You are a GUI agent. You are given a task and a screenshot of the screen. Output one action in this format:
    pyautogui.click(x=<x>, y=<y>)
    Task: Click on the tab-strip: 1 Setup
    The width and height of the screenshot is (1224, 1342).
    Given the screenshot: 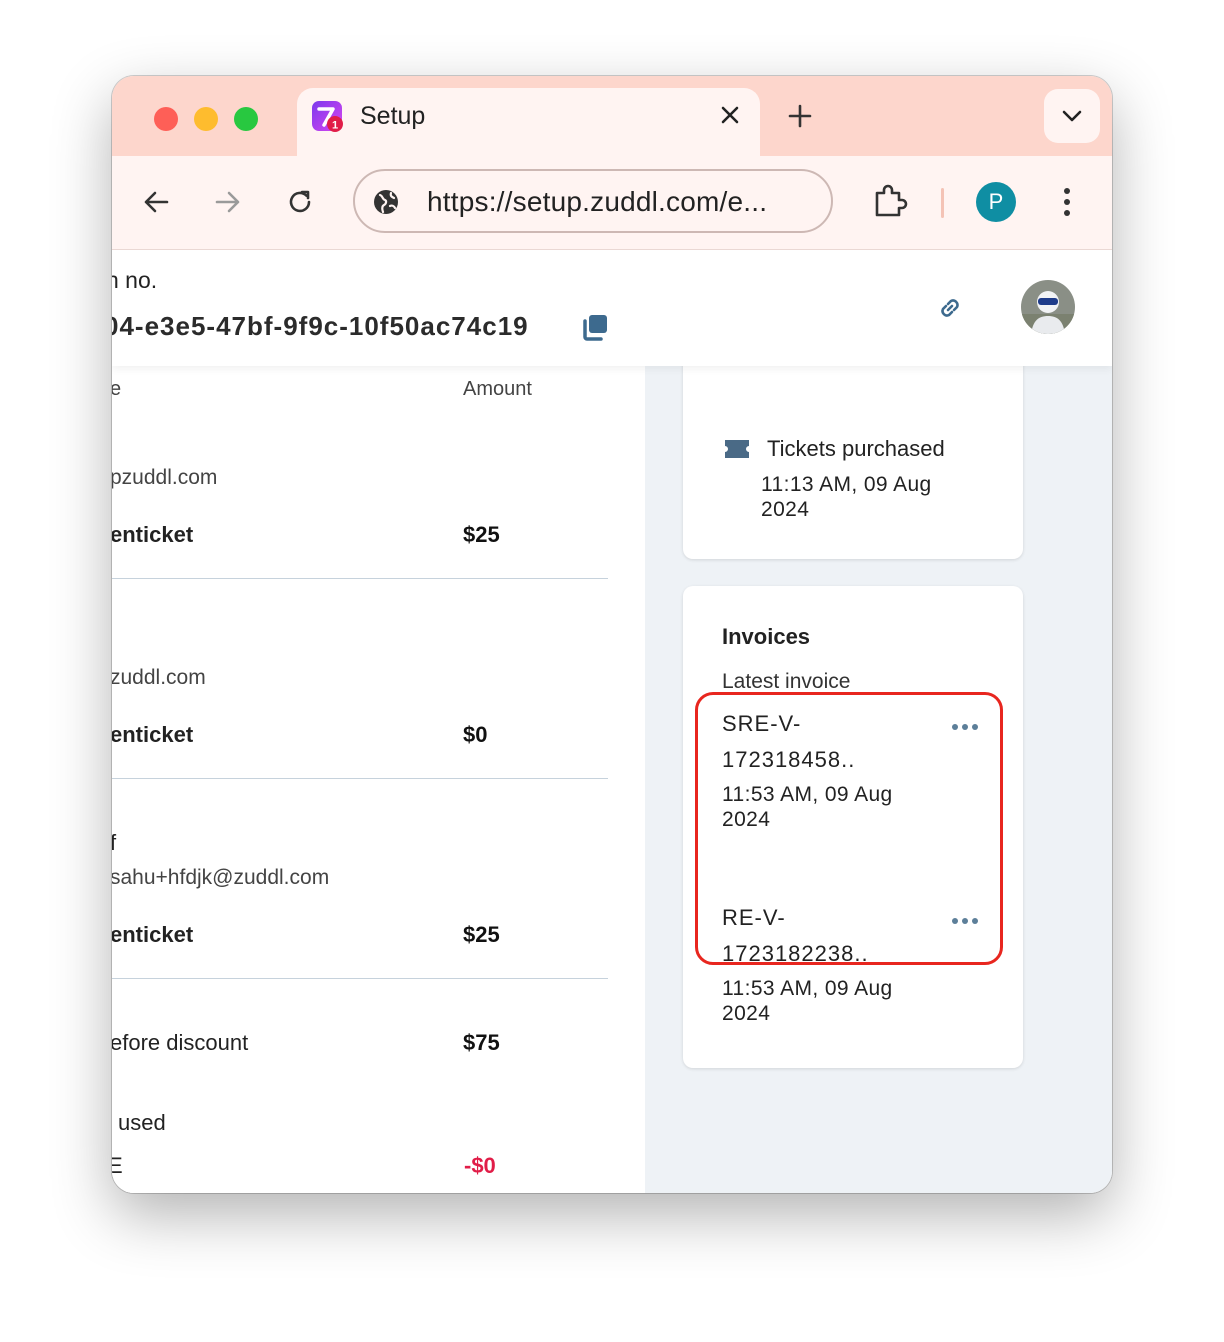 What is the action you would take?
    pyautogui.click(x=612, y=116)
    